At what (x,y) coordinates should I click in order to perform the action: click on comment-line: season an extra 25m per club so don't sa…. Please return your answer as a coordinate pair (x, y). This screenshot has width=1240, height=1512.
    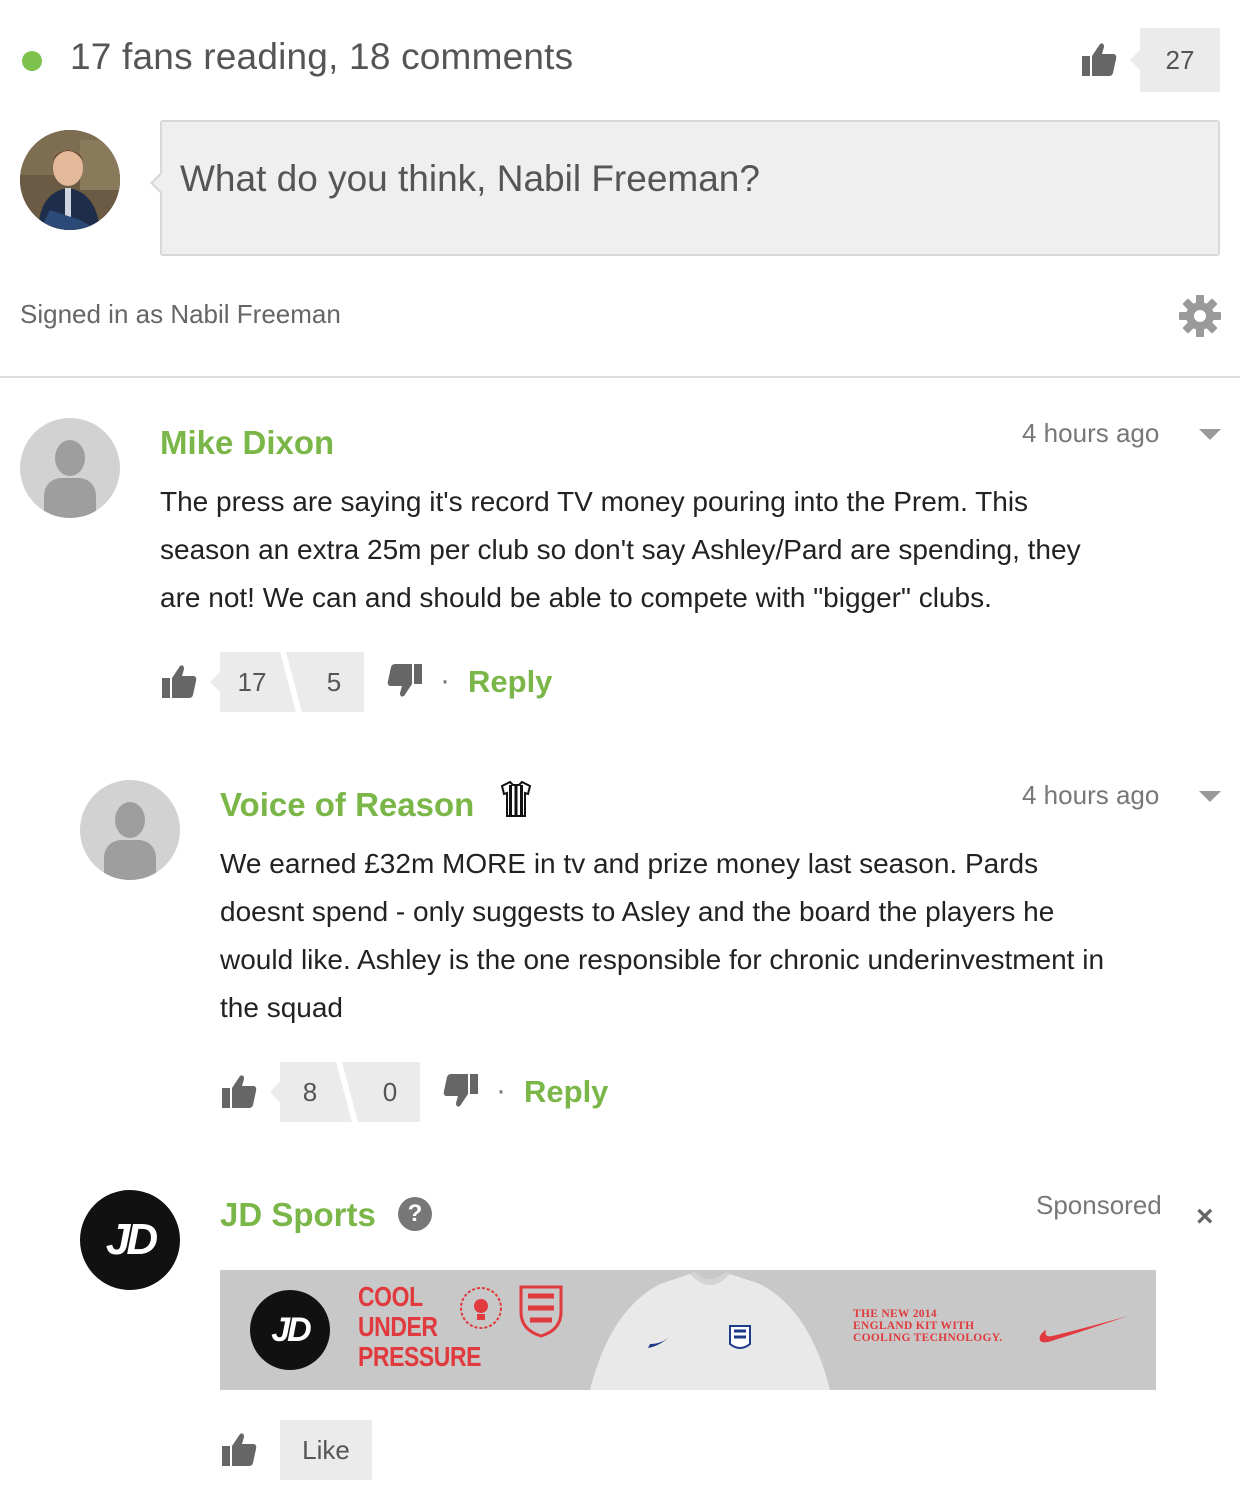
    Looking at the image, I should click on (620, 549).